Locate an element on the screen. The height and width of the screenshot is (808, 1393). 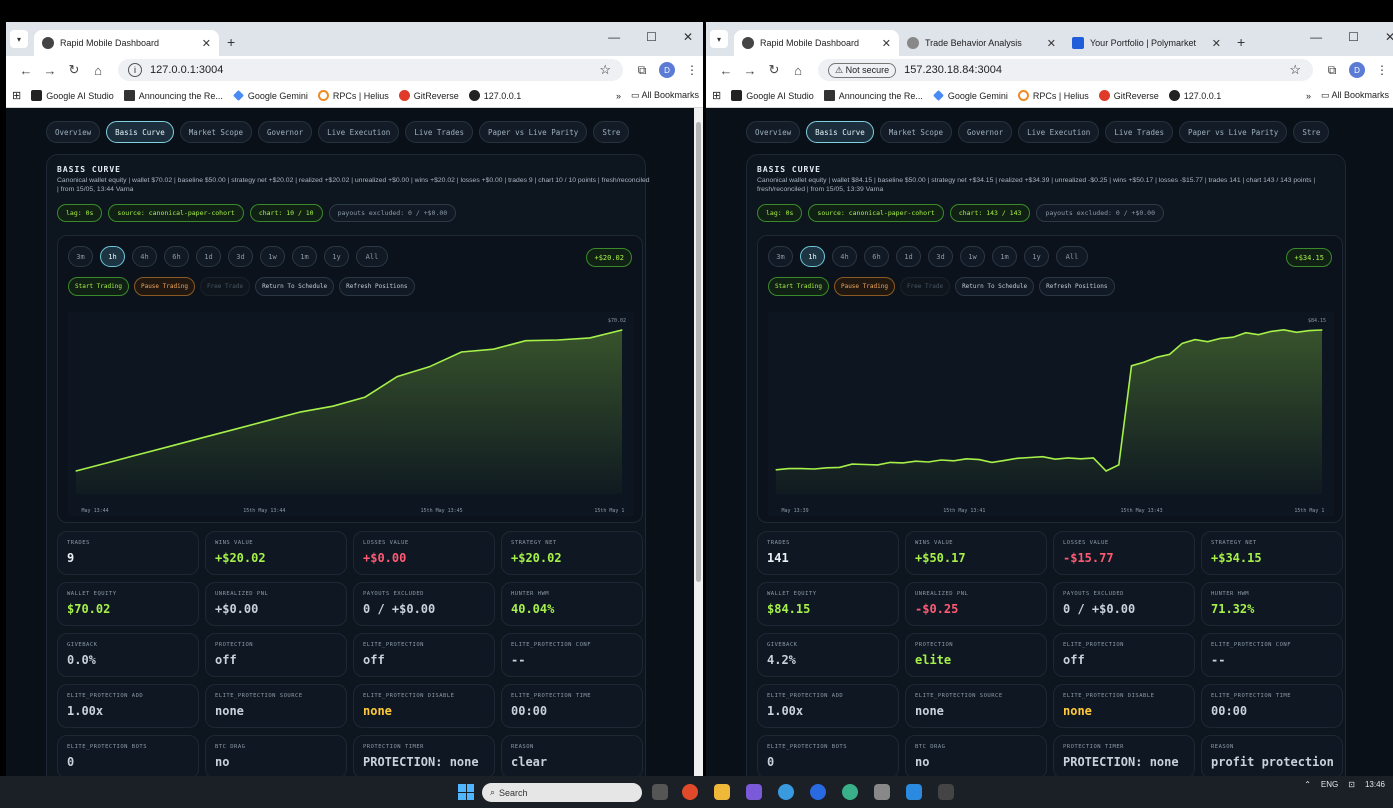
address-bar: ⚠ Not secure 157.230.18.84:3004 ☆ is located at coordinates (1065, 70).